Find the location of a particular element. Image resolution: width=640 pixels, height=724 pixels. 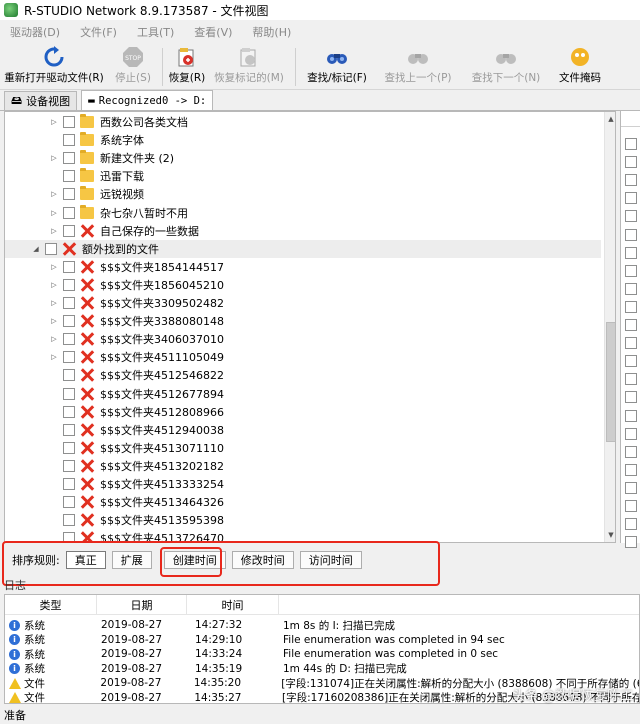

tree-item: $$$文件夹4513071110 is located at coordinates (303, 448).